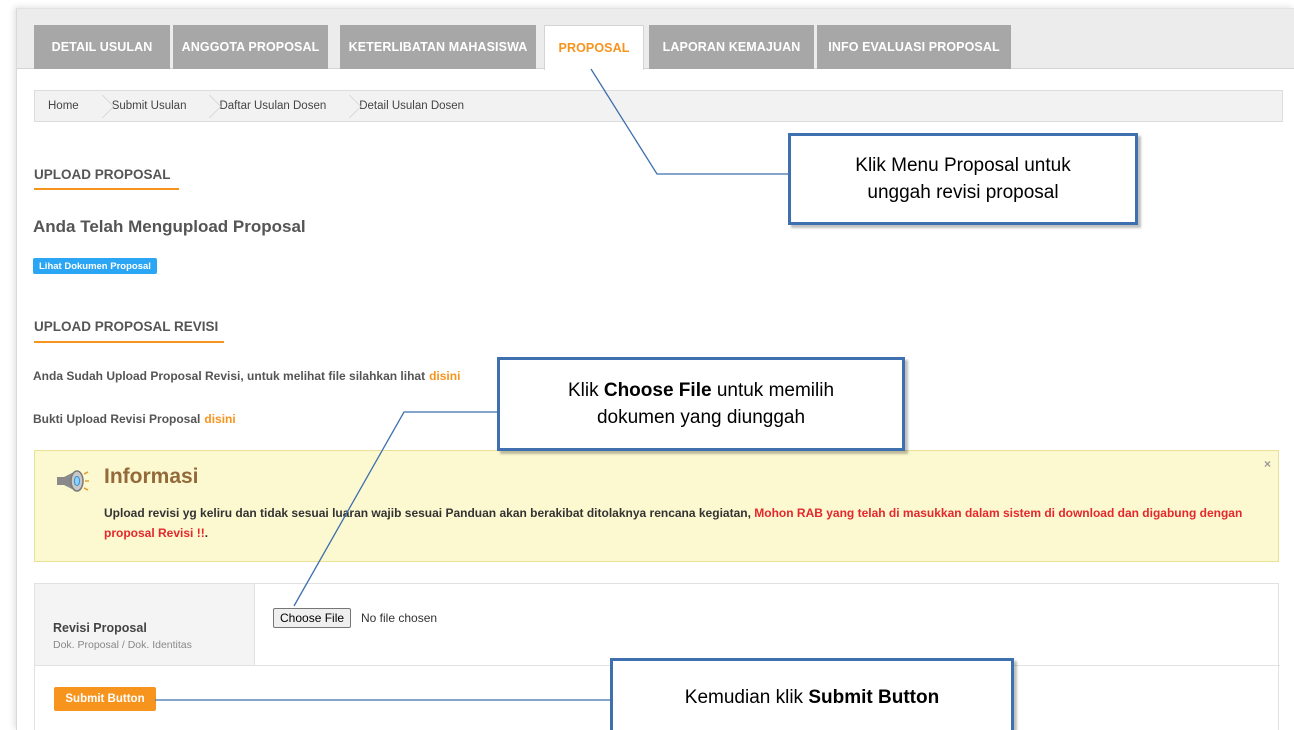 The width and height of the screenshot is (1294, 730). I want to click on upload-status-heading: Anda Telah Mengupload Proposal, so click(169, 226).